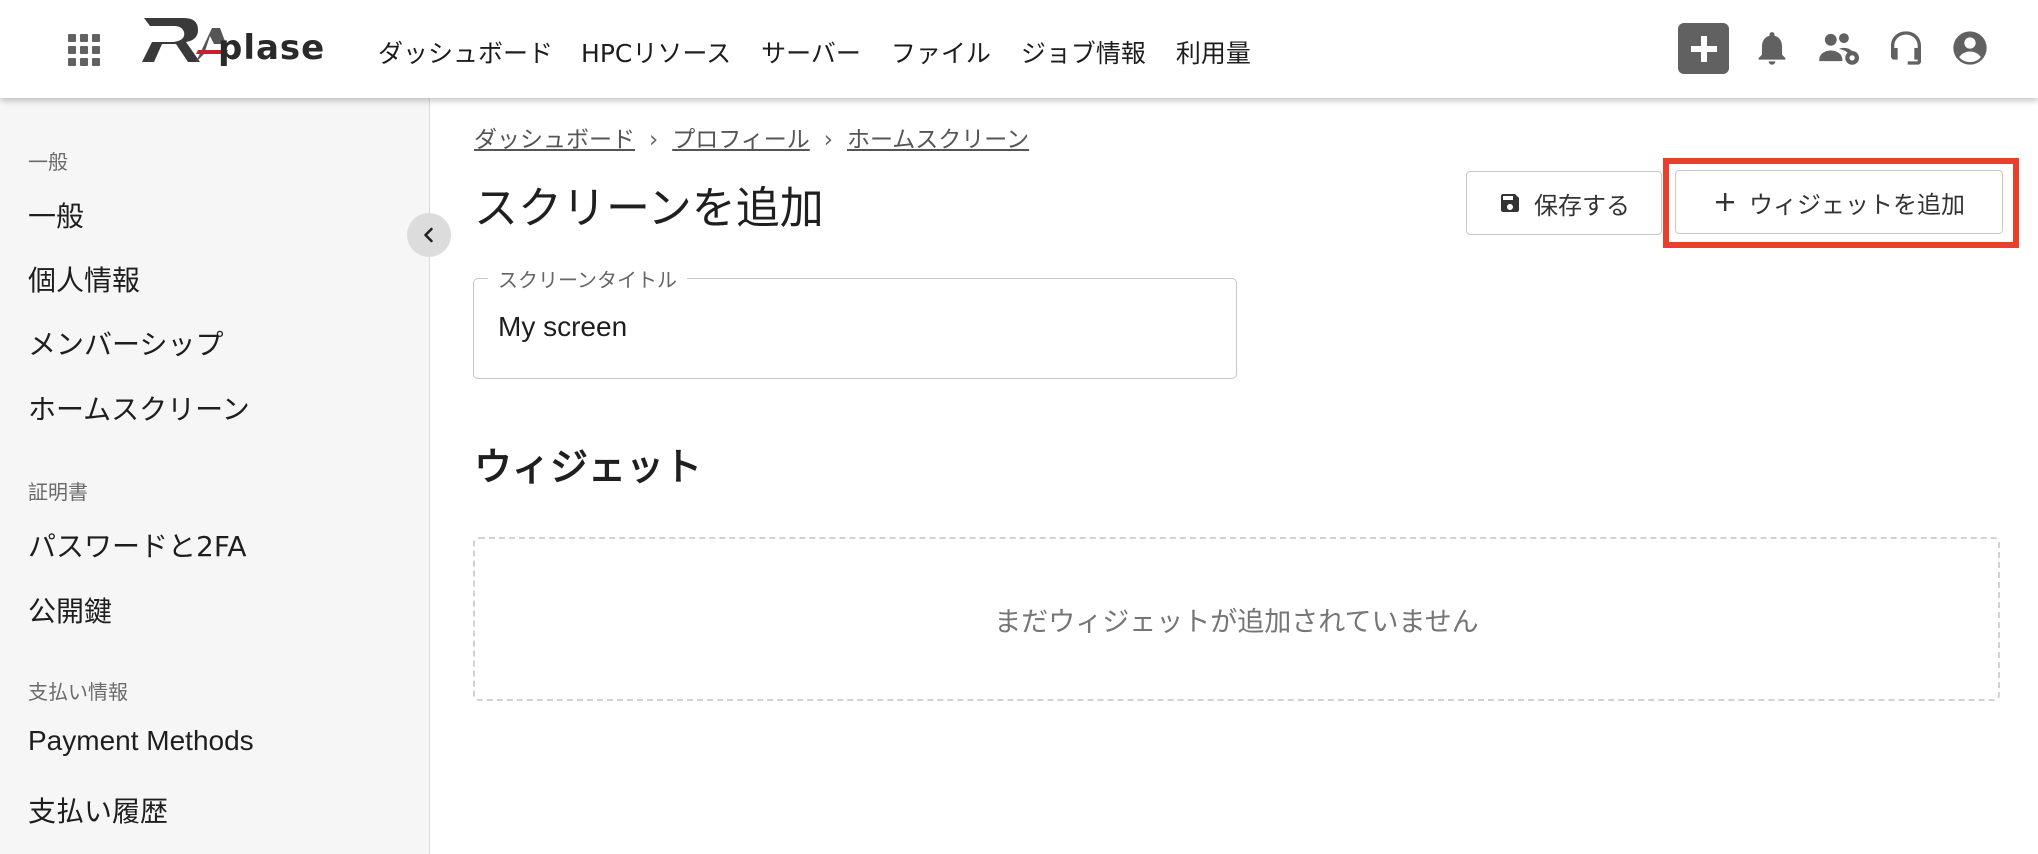 The height and width of the screenshot is (854, 2038). I want to click on breadcrumb-profile: プロフィール, so click(741, 140).